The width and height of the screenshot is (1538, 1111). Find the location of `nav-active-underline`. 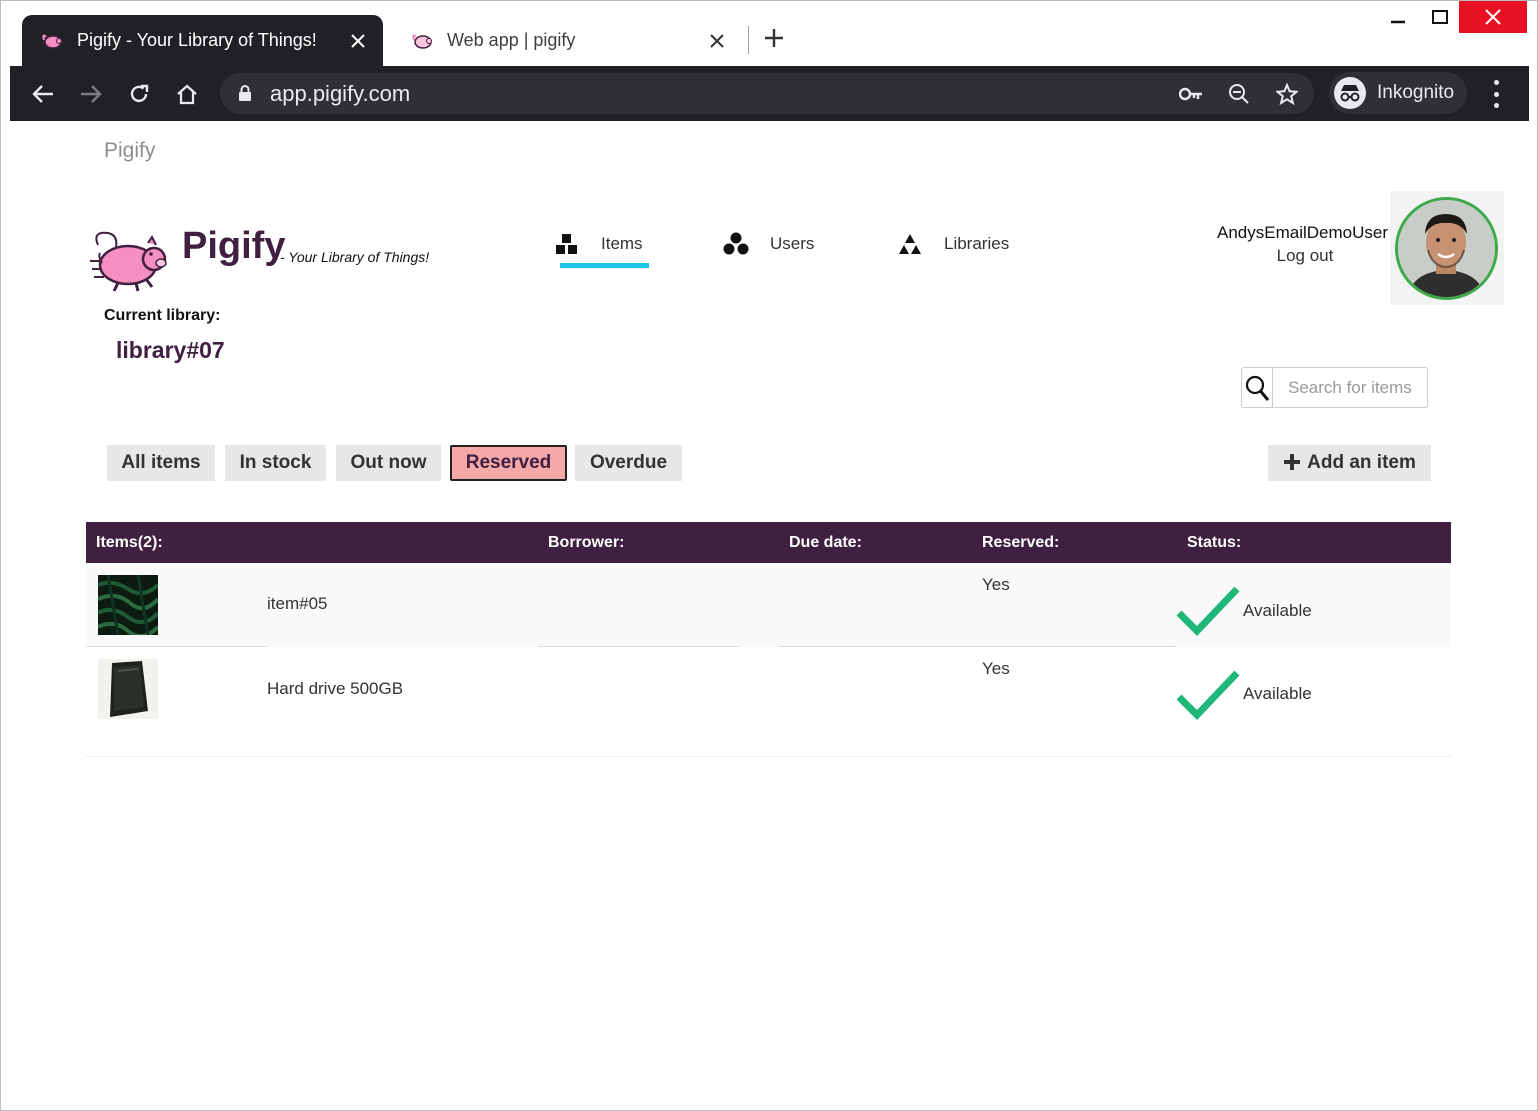

nav-active-underline is located at coordinates (604, 265).